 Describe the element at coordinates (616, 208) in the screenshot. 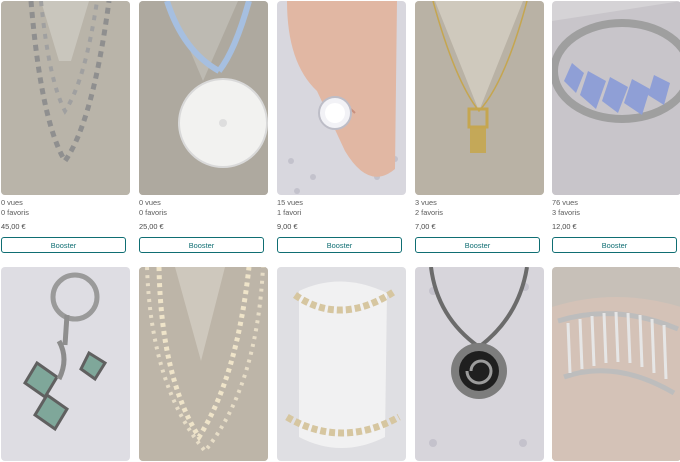

I see `item-stats: 76 vues 3 favoris` at that location.